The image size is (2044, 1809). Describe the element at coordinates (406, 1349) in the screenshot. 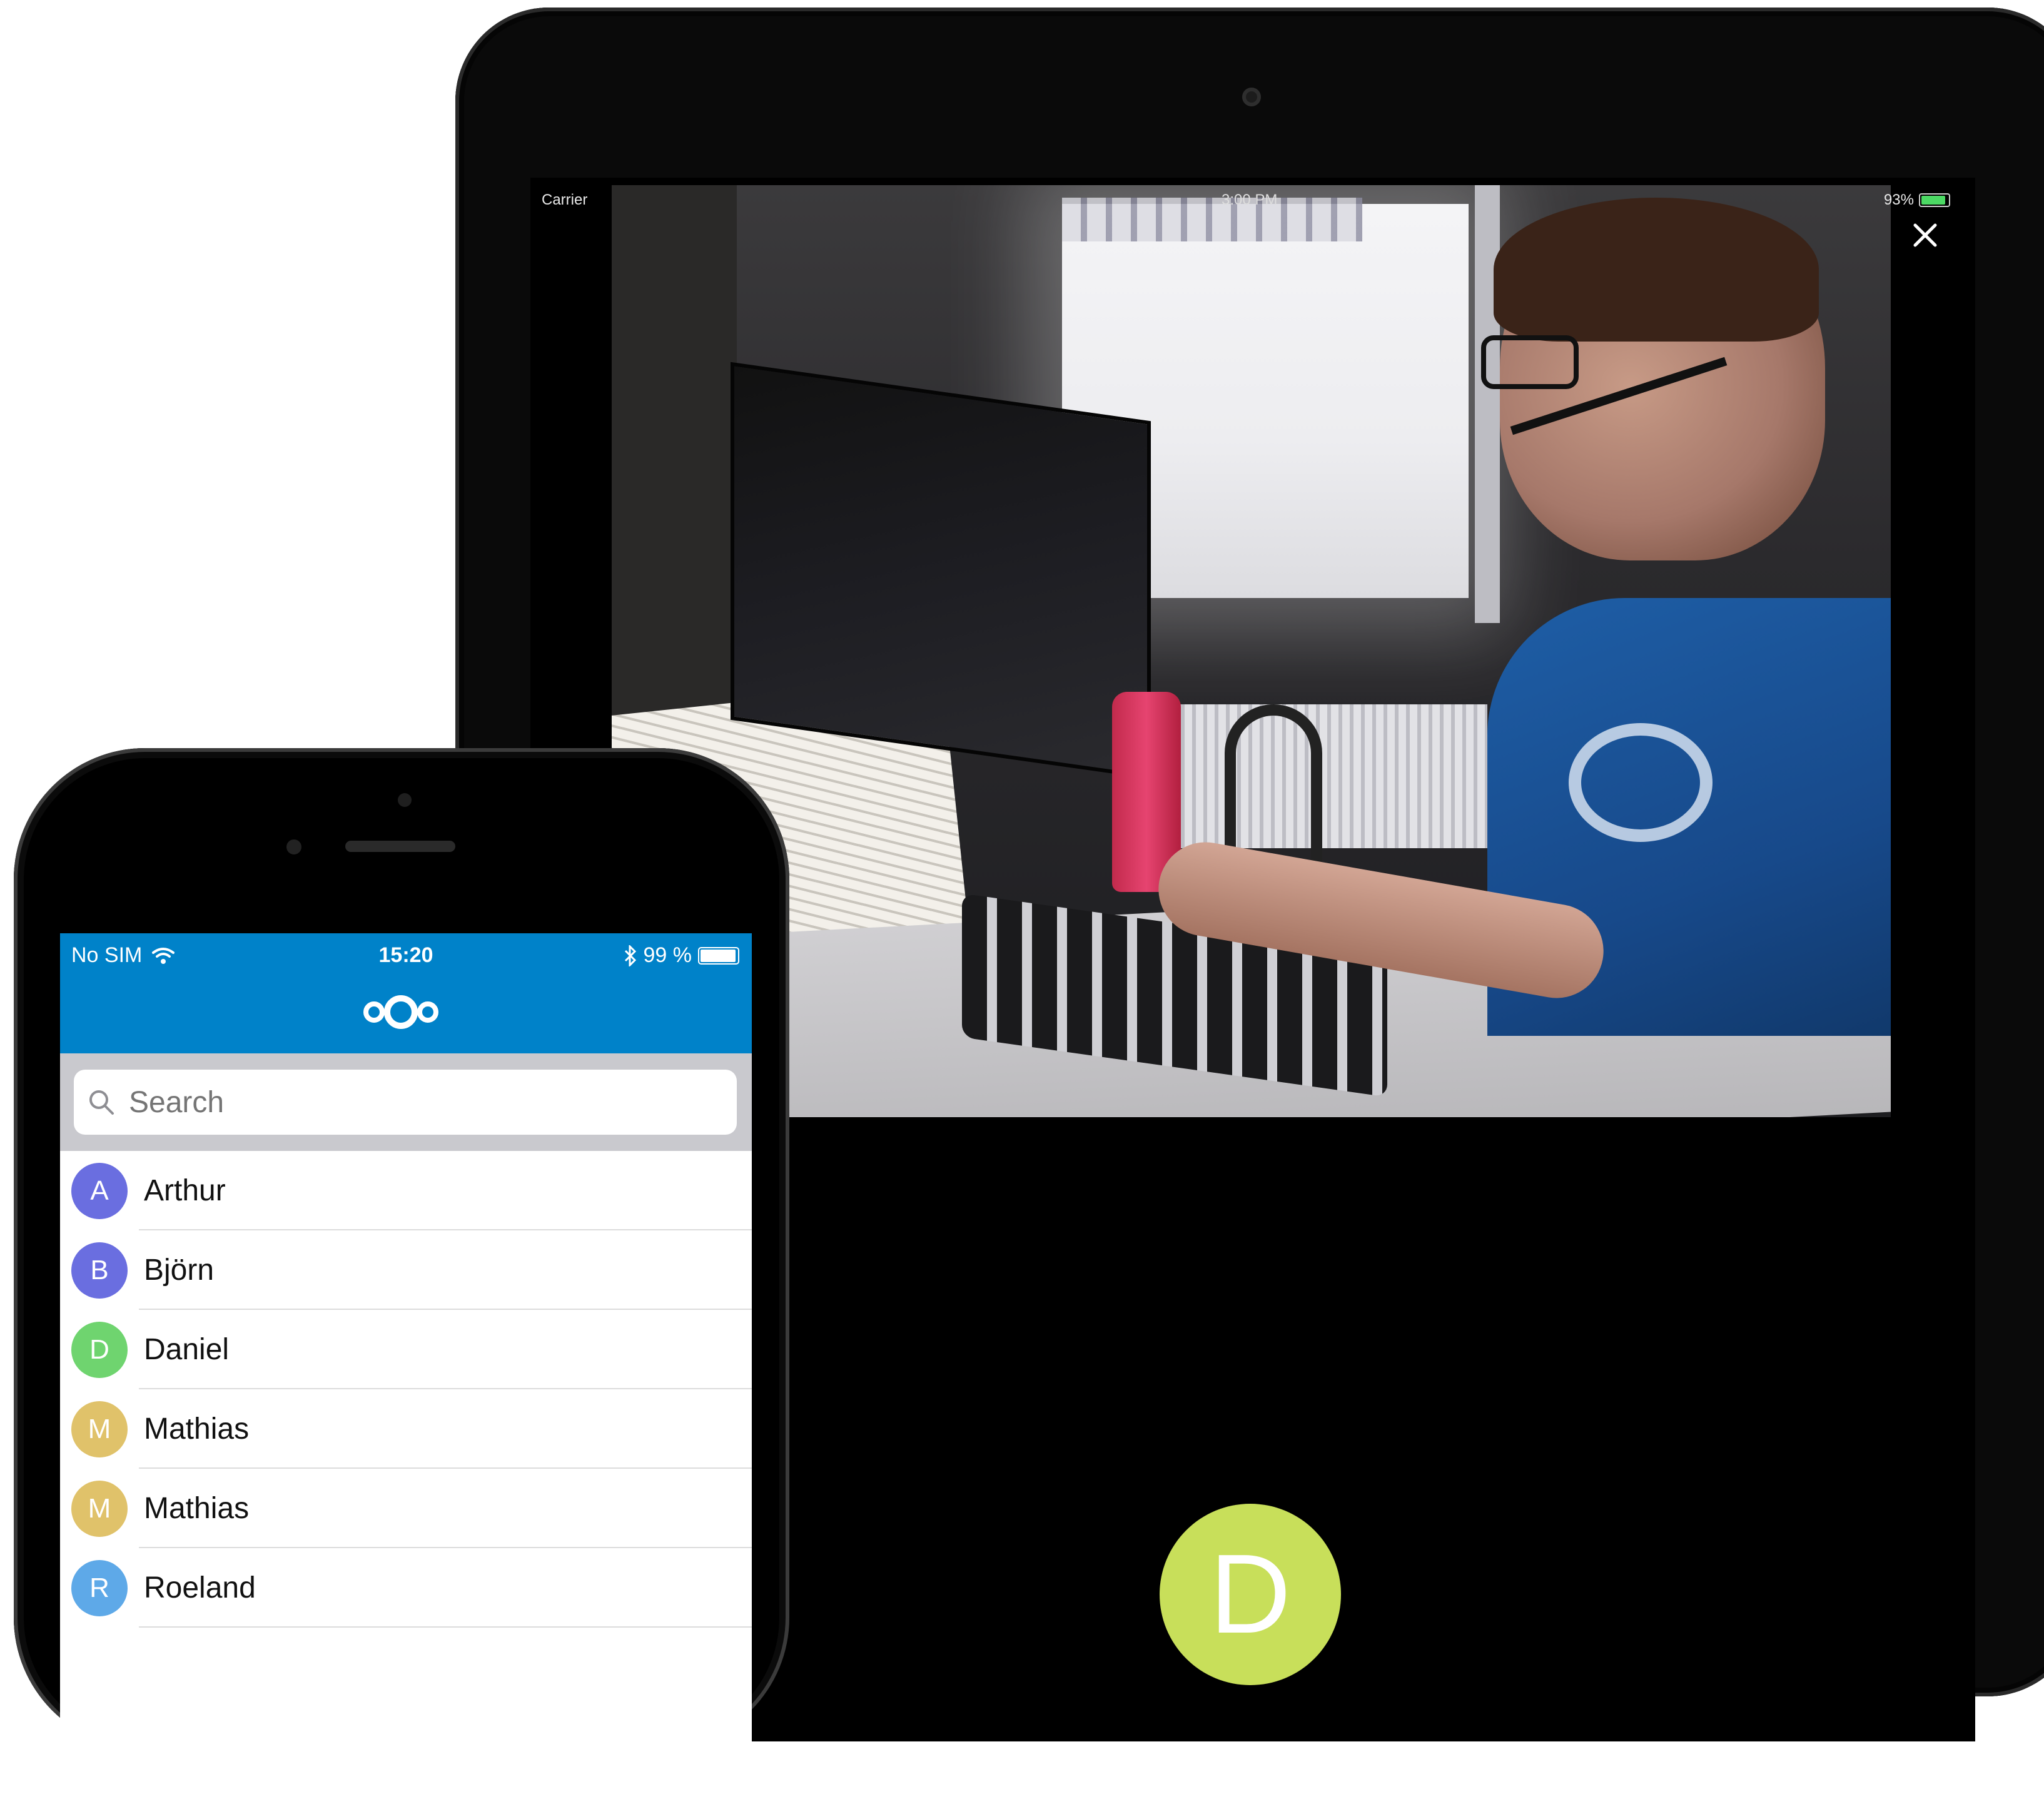

I see `contact-row: D Daniel` at that location.